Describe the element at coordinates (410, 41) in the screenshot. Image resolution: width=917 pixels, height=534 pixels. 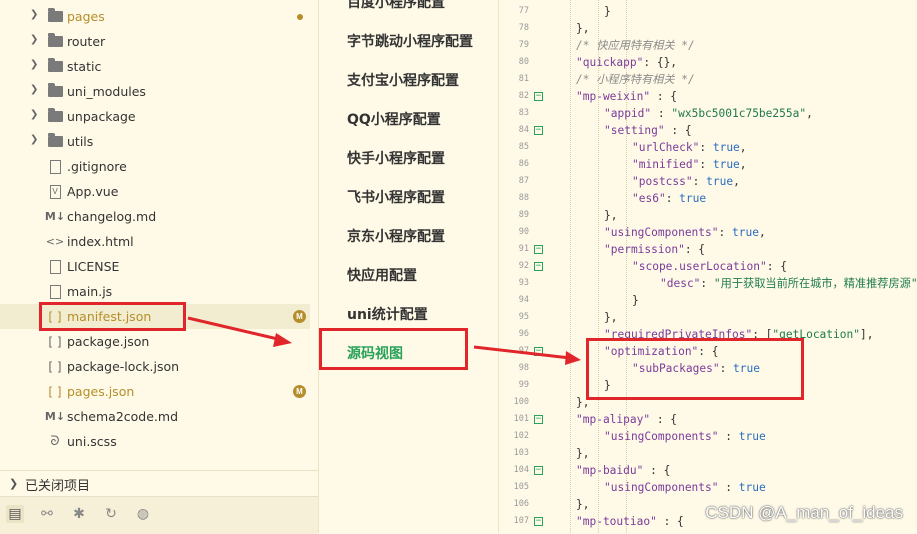
I see `nav-item: 字节跳动小程序配置` at that location.